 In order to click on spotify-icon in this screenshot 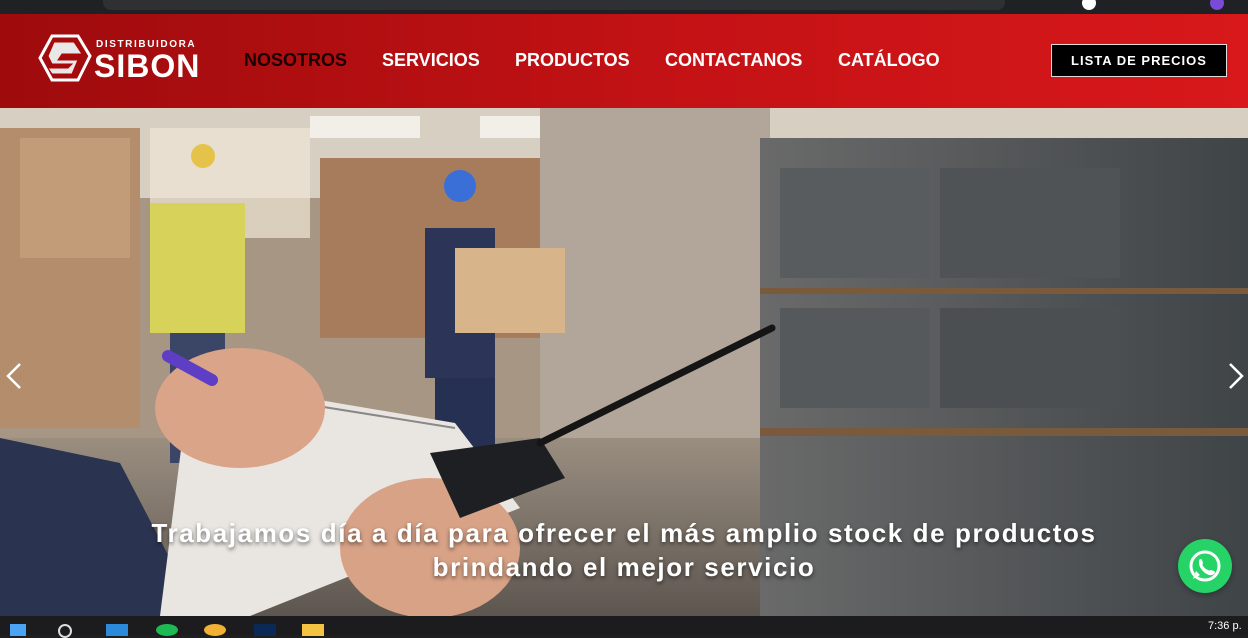, I will do `click(167, 630)`.